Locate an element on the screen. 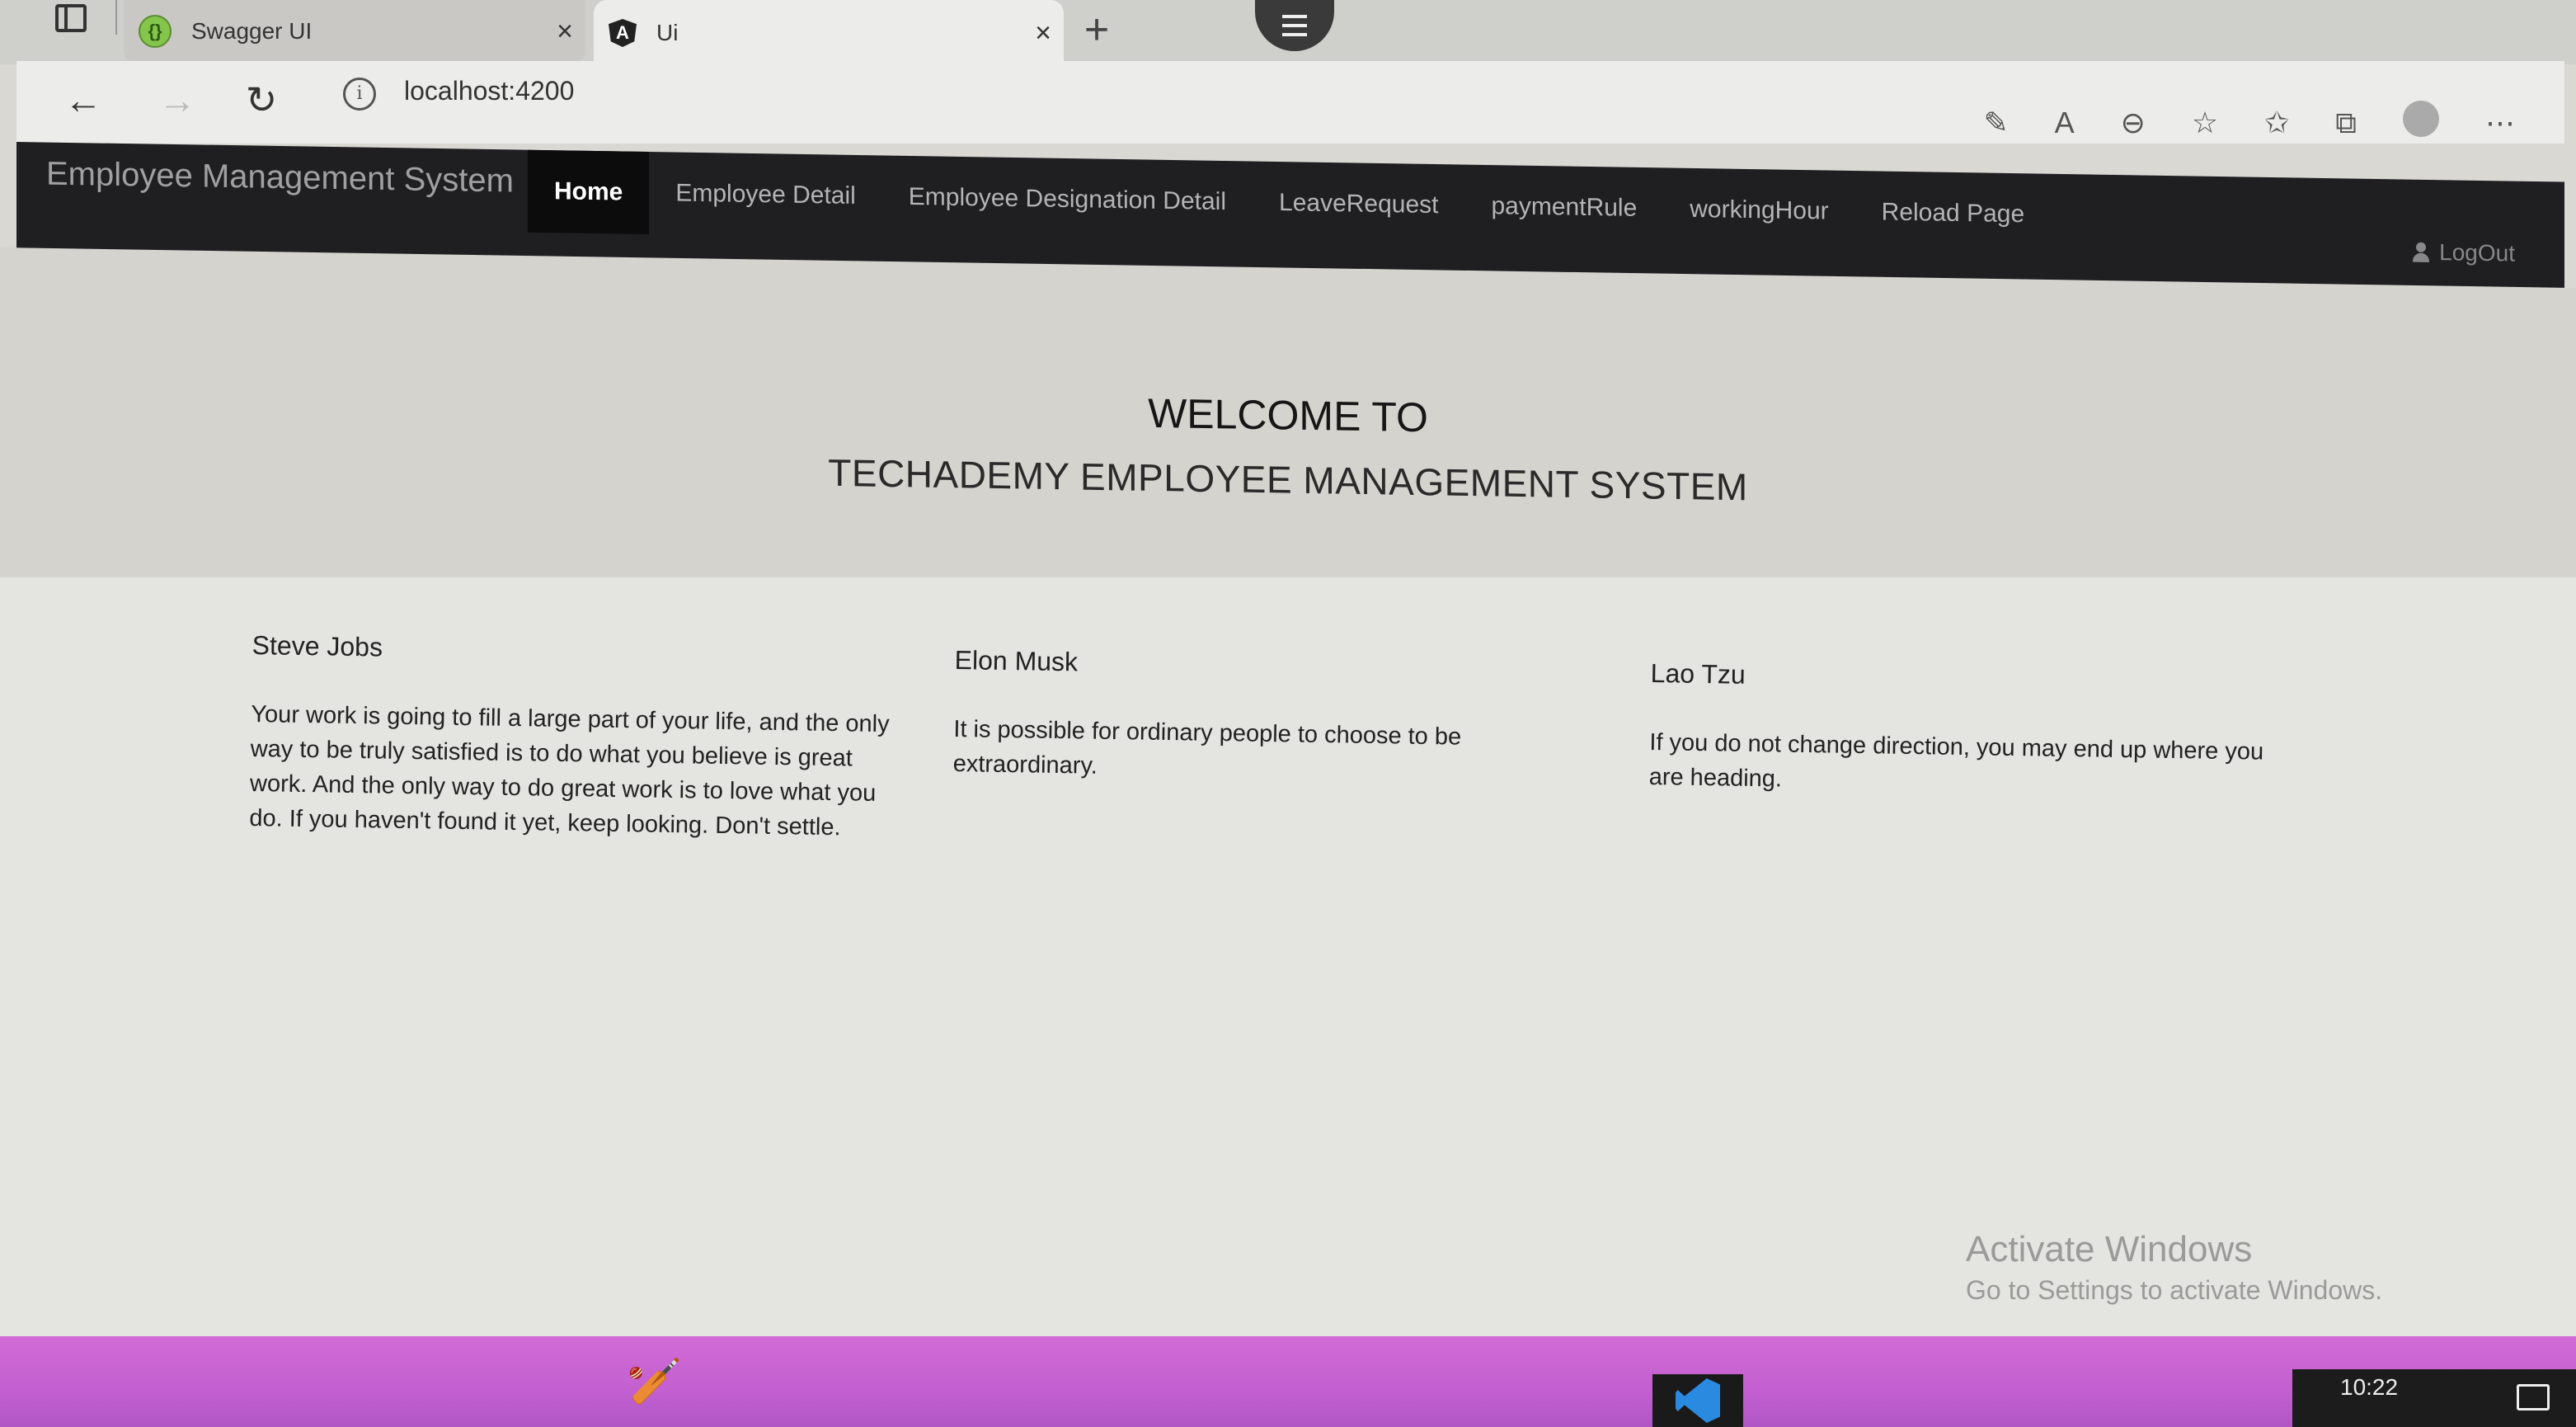 The width and height of the screenshot is (2576, 1427). url-field: localhost:4200 is located at coordinates (489, 91).